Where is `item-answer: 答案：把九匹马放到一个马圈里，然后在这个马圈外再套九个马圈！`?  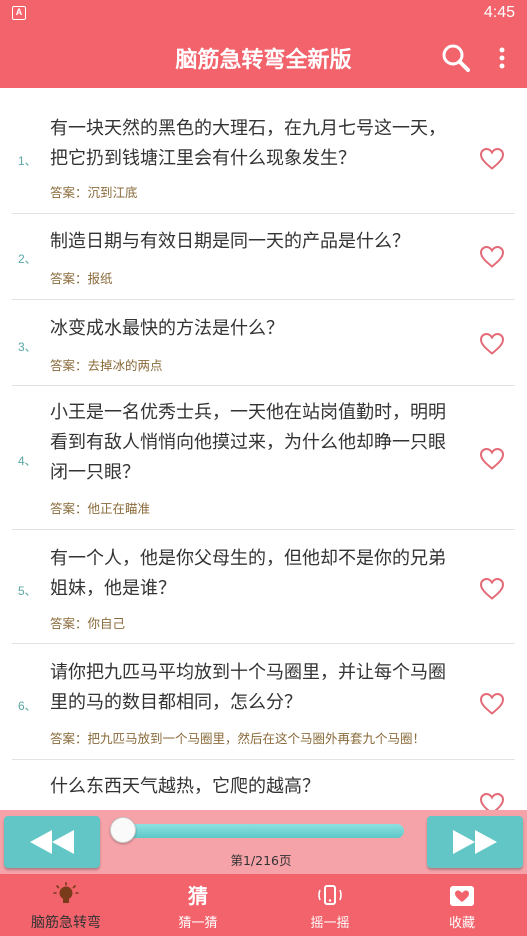 item-answer: 答案：把九匹马放到一个马圈里，然后在这个马圈外再套九个马圈！ is located at coordinates (237, 737).